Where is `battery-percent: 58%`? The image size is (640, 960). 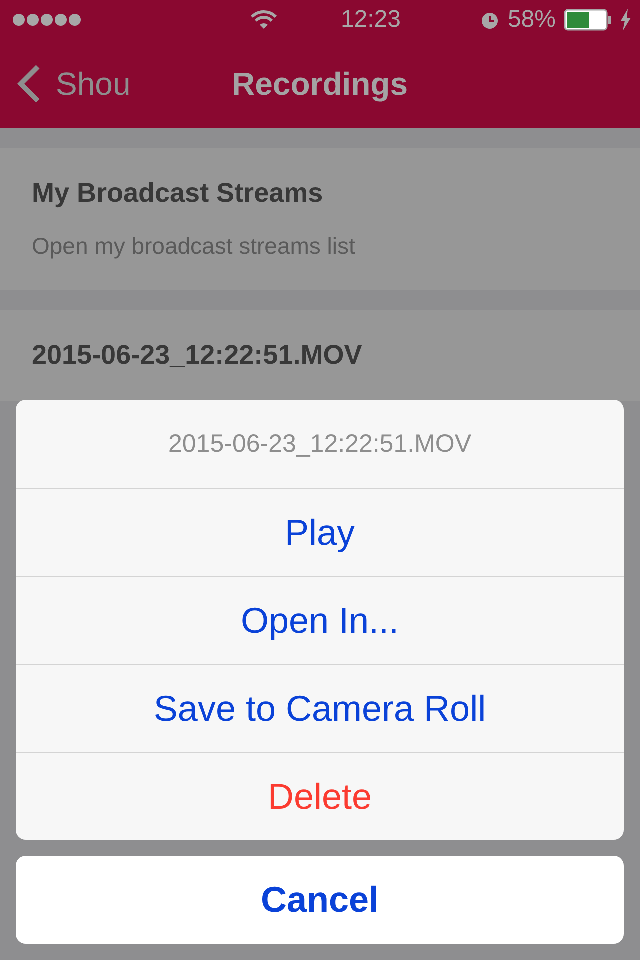
battery-percent: 58% is located at coordinates (532, 20).